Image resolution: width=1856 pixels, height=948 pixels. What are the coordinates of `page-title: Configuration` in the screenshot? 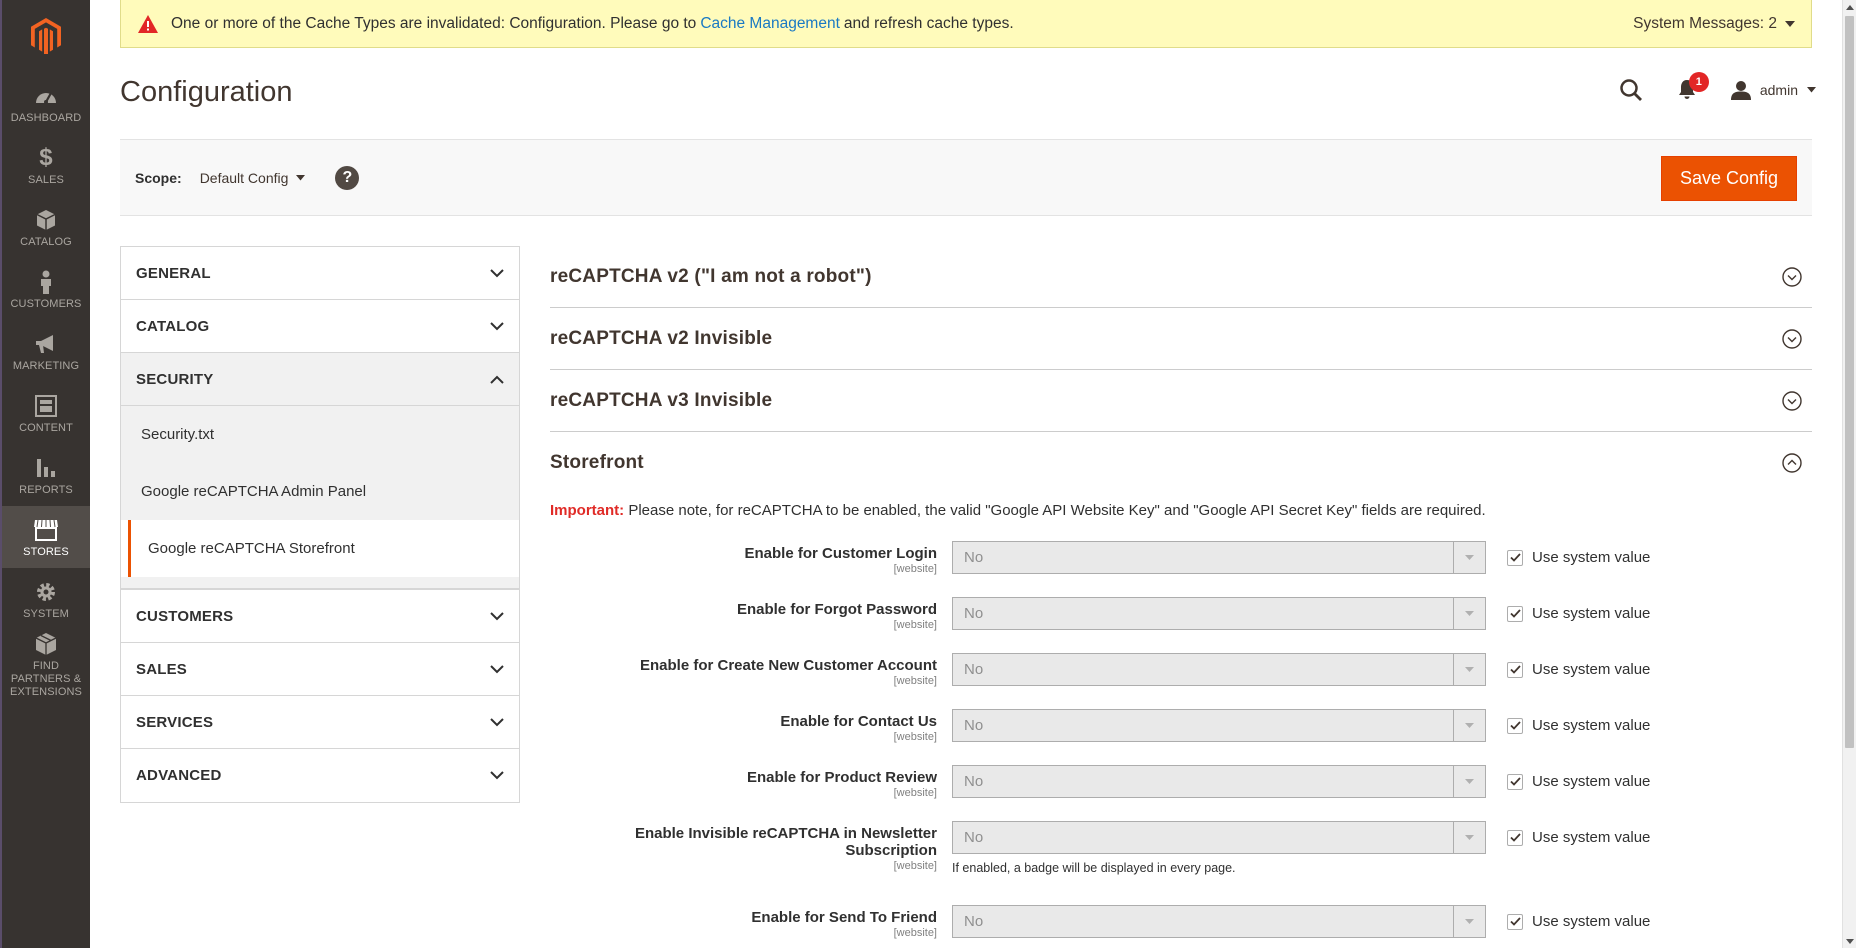 It's located at (206, 92).